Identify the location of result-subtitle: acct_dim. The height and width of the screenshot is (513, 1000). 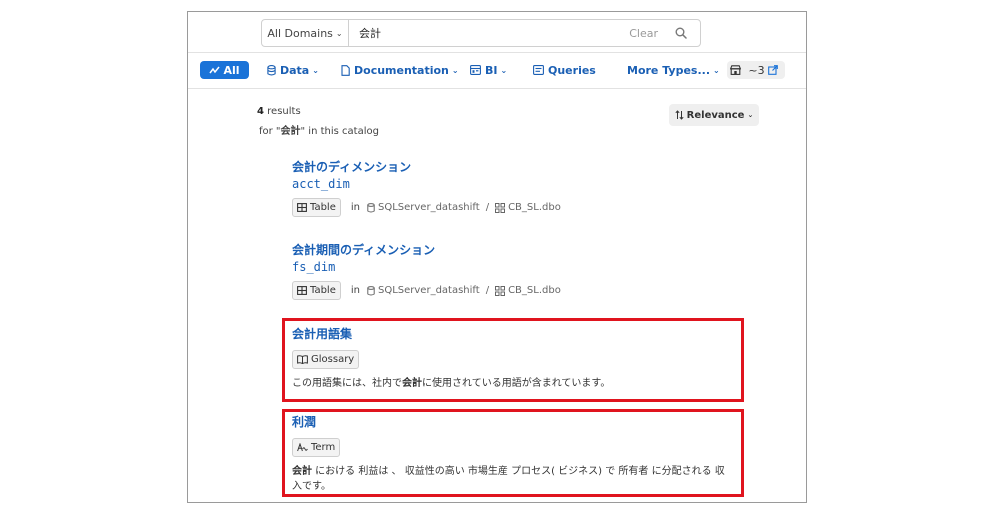
(321, 184).